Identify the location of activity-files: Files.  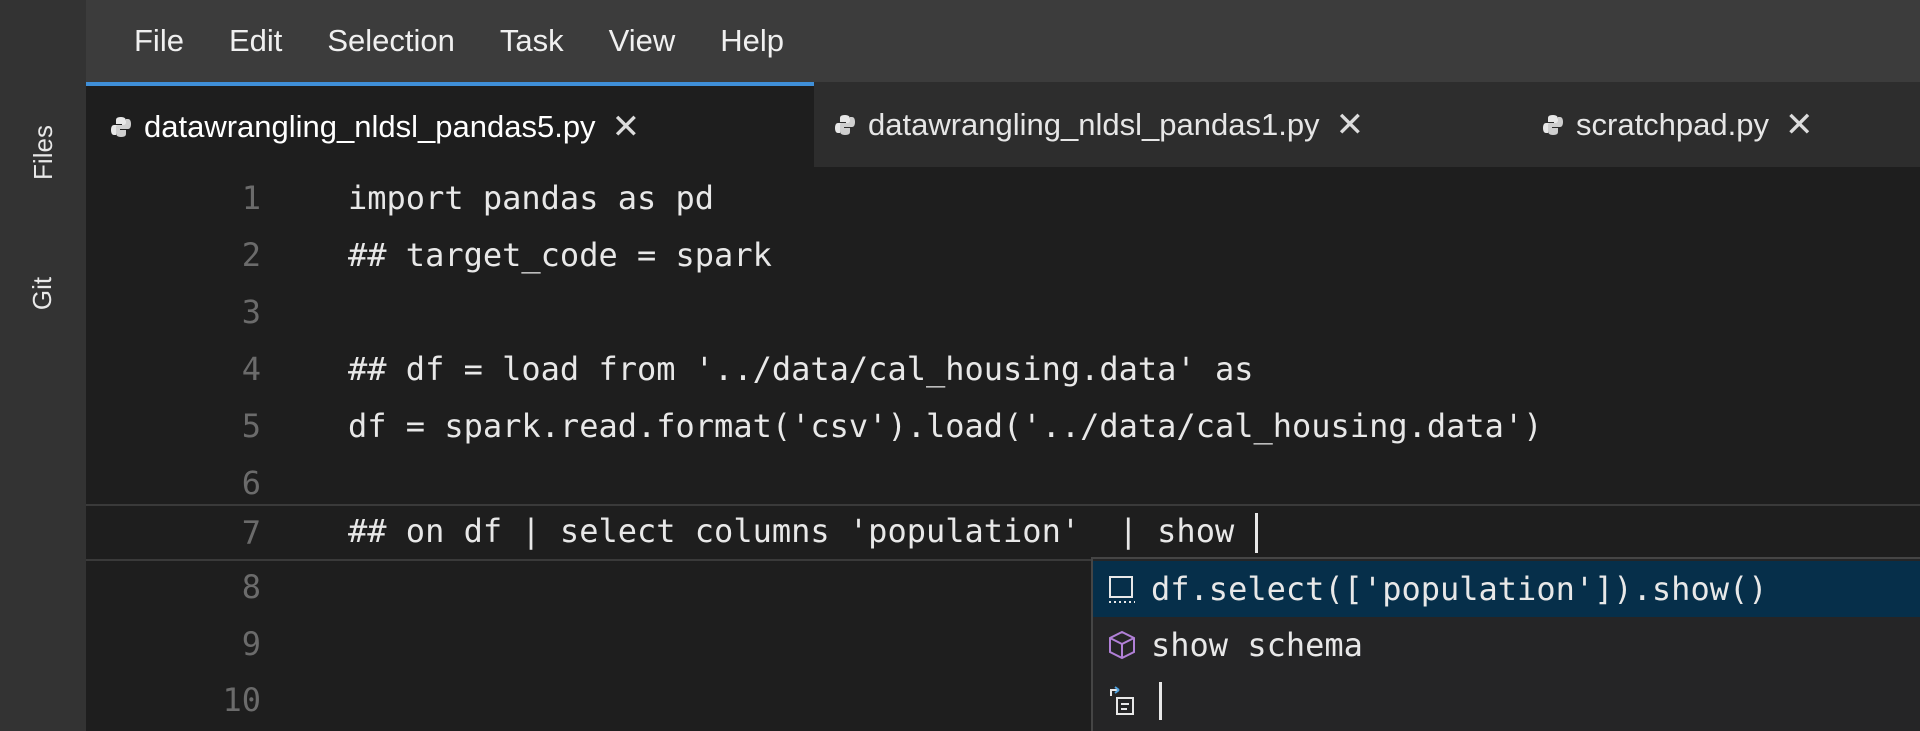
(43, 152).